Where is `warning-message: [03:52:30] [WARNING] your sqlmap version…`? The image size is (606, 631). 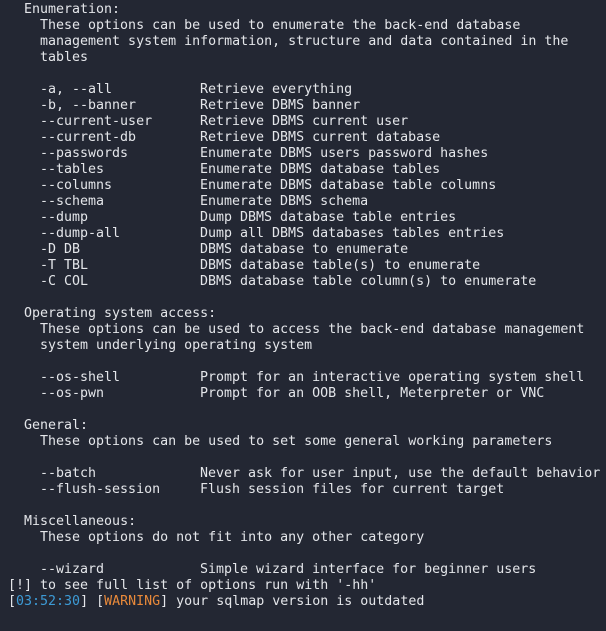
warning-message: [03:52:30] [WARNING] your sqlmap version… is located at coordinates (216, 601).